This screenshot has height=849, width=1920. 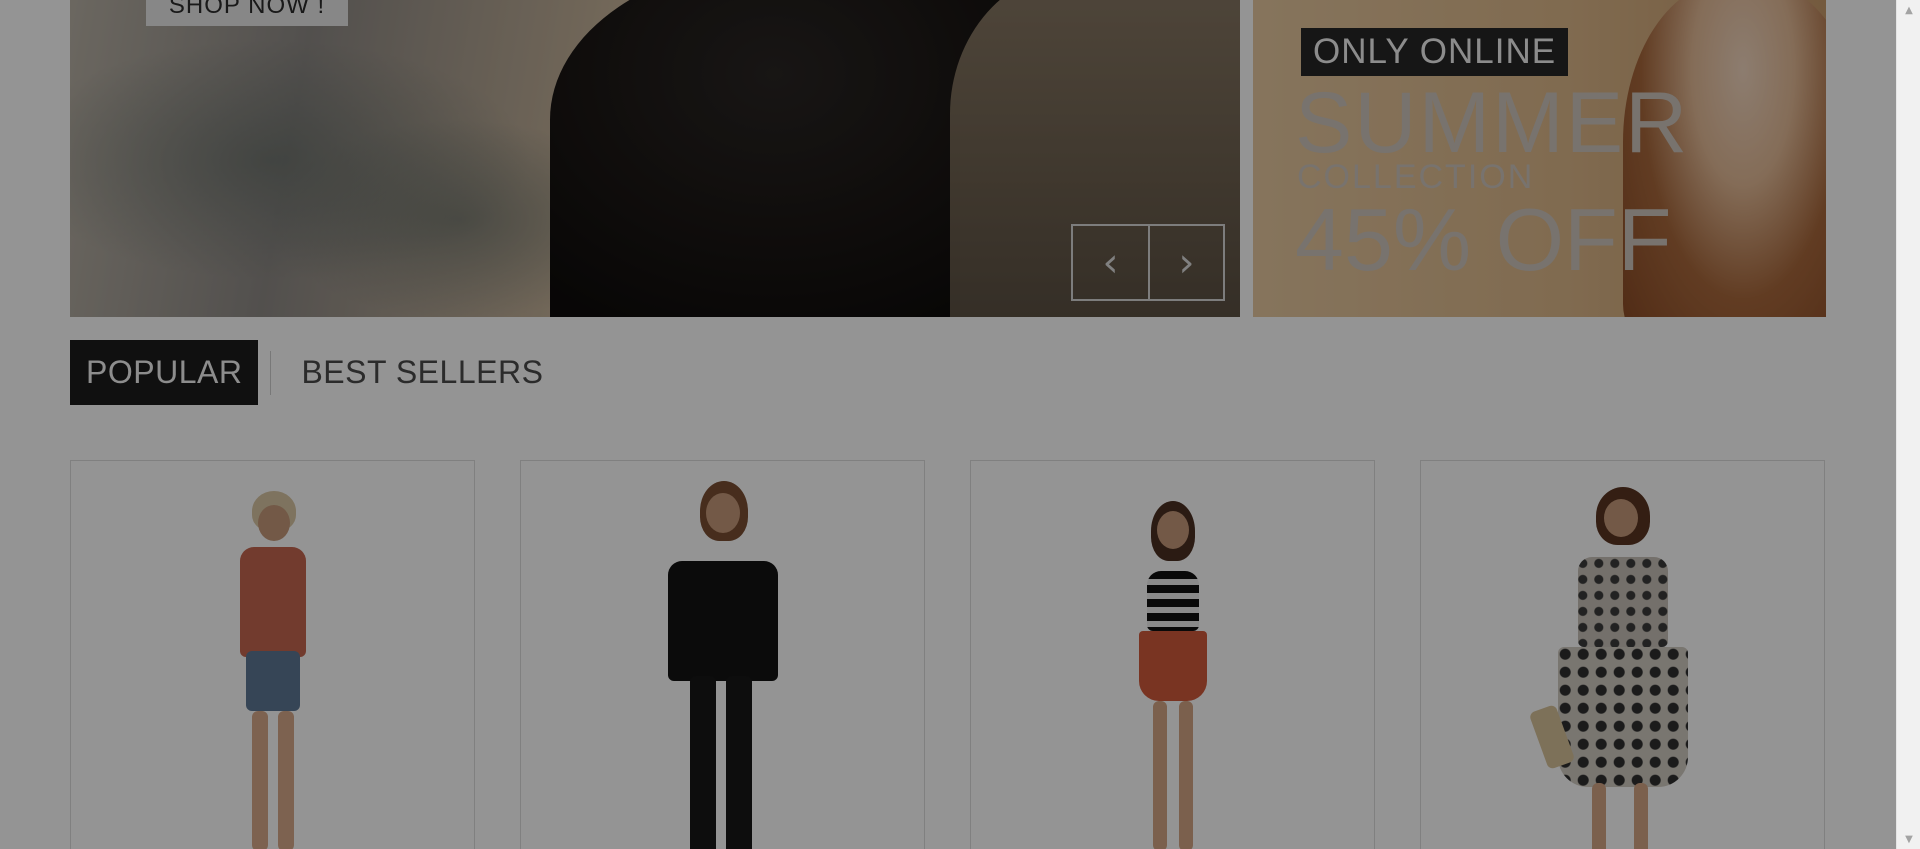 What do you see at coordinates (1908, 10) in the screenshot?
I see `scroll-up-icon: ▲` at bounding box center [1908, 10].